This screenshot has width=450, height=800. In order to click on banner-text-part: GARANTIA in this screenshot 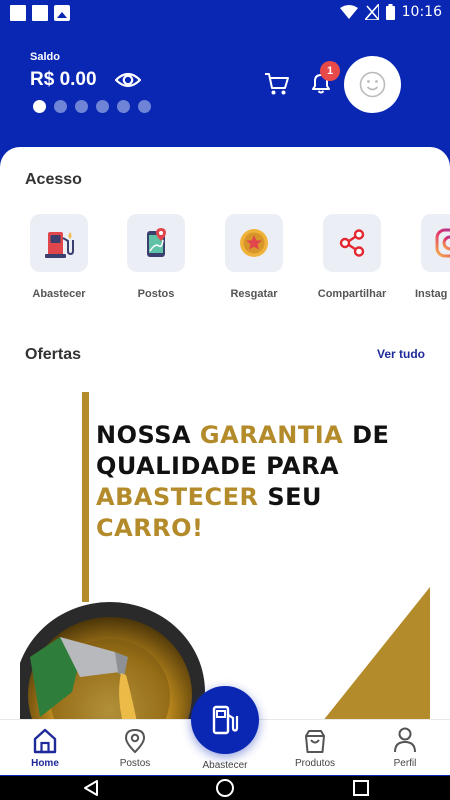, I will do `click(271, 435)`.